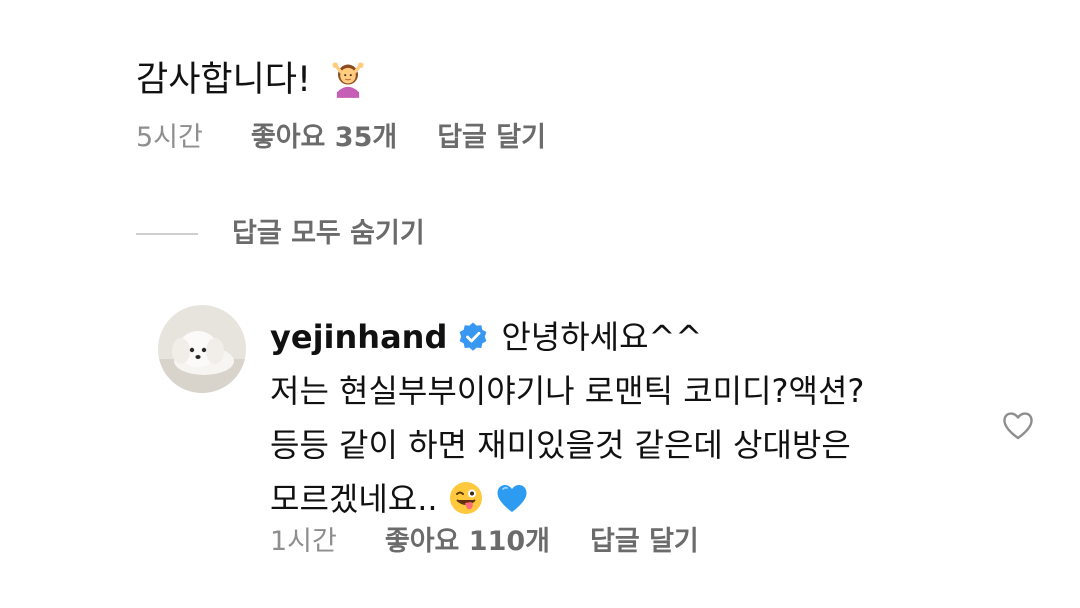  I want to click on woman-gesturing-ok-emoji, so click(348, 80).